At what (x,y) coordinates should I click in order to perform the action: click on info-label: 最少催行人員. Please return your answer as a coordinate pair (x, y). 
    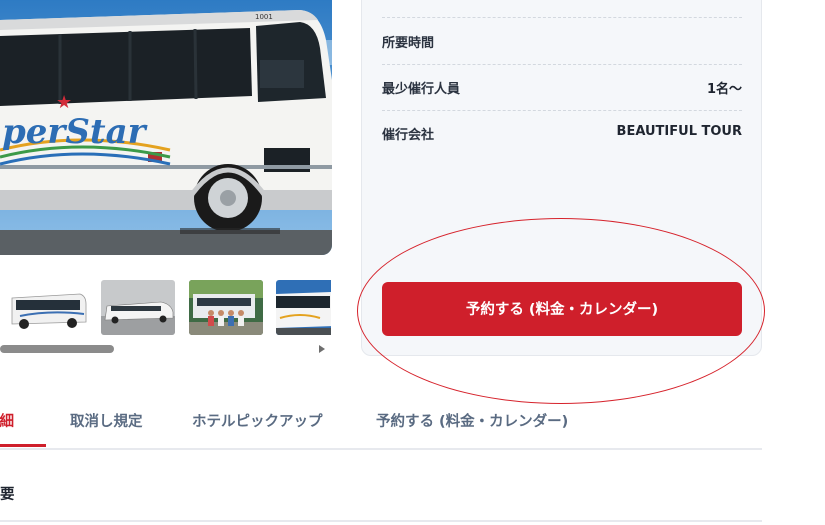
    Looking at the image, I should click on (421, 89).